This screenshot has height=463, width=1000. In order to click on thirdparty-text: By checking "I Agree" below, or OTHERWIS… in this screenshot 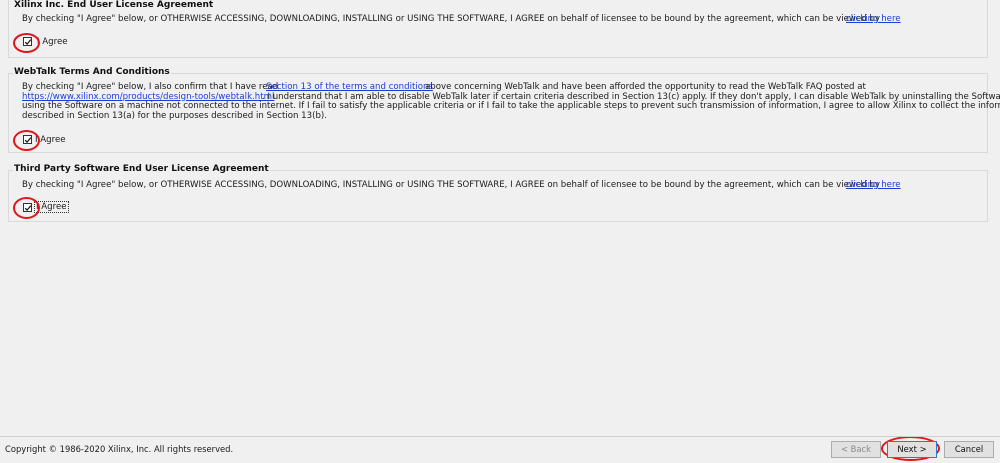, I will do `click(451, 185)`.